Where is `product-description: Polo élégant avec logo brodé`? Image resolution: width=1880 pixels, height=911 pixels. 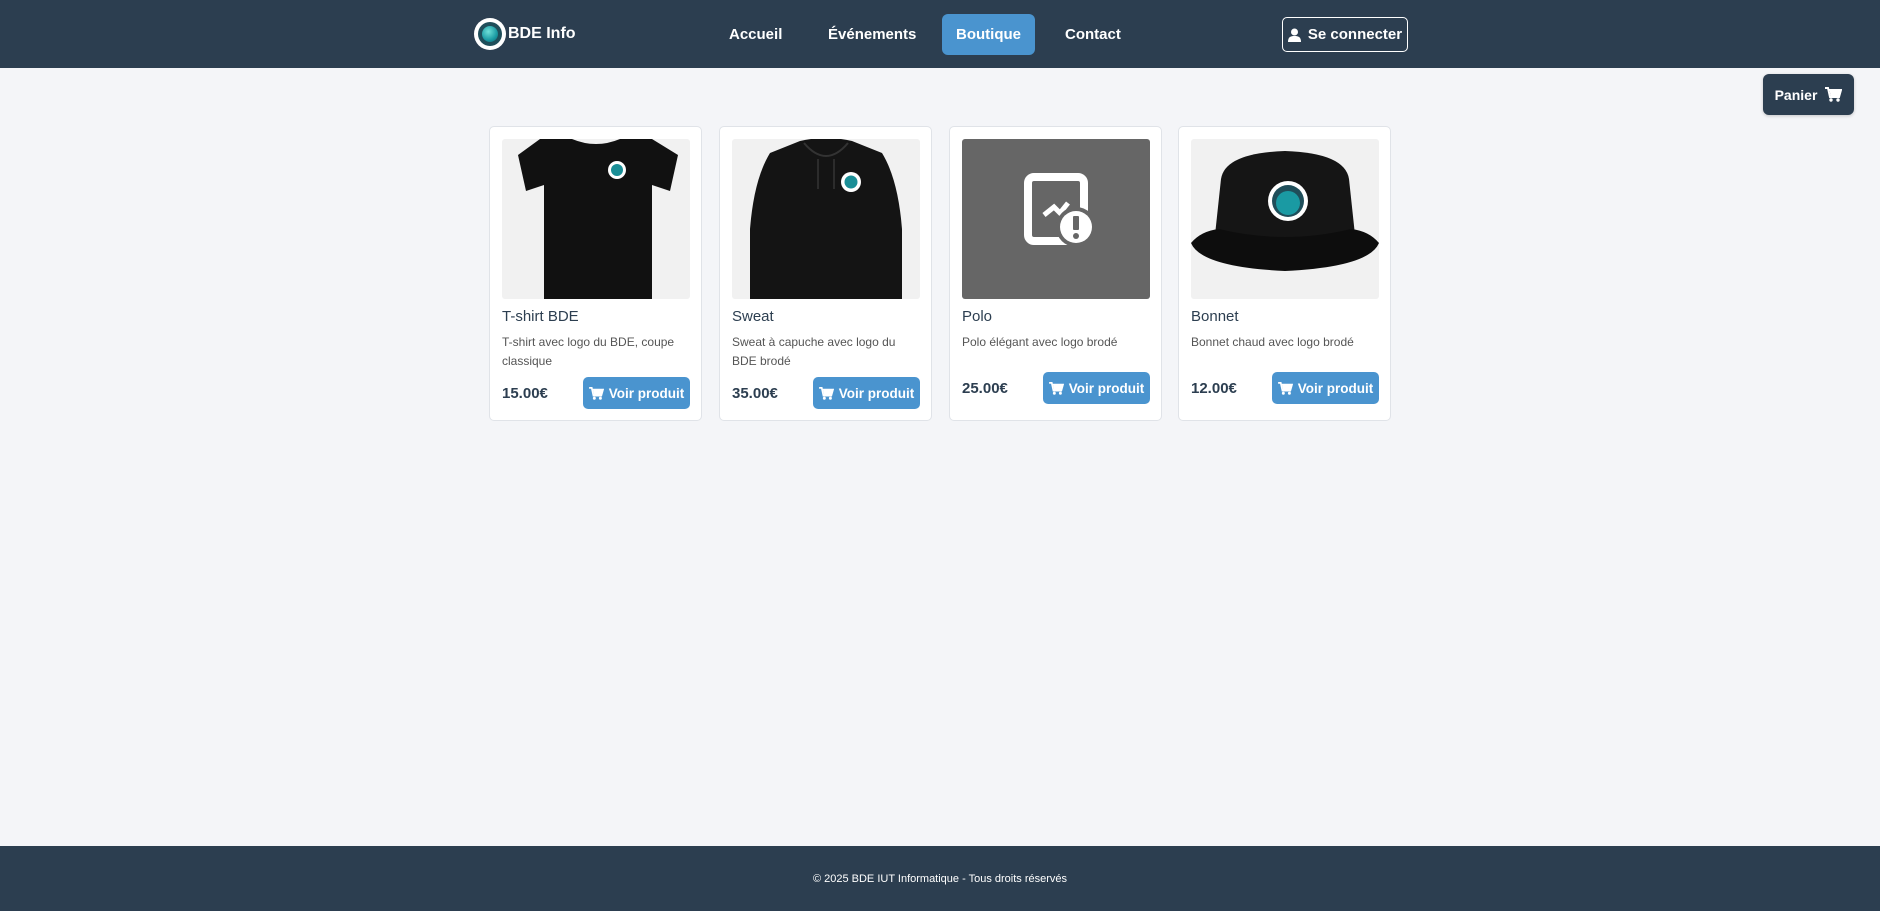
product-description: Polo élégant avec logo brodé is located at coordinates (1040, 342).